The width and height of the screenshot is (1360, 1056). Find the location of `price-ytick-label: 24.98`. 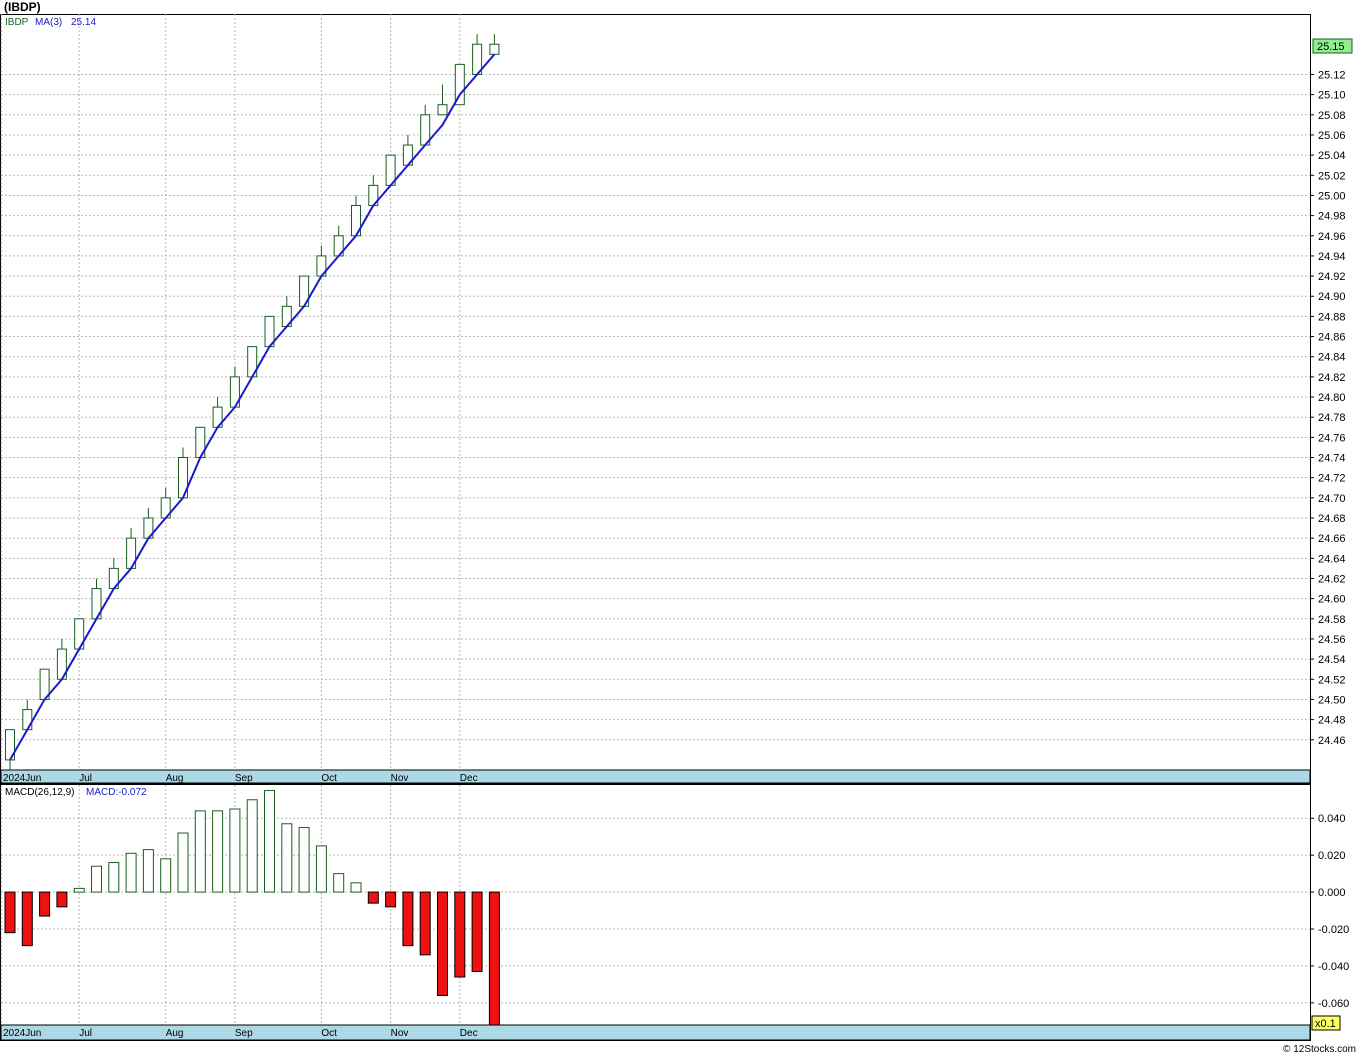

price-ytick-label: 24.98 is located at coordinates (1332, 217).